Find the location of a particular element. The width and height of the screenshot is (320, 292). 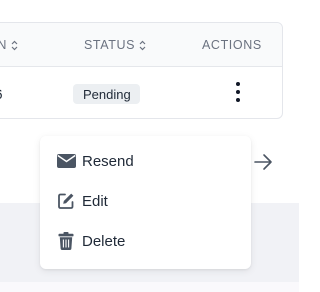

menu-item-label: Resend is located at coordinates (108, 161).